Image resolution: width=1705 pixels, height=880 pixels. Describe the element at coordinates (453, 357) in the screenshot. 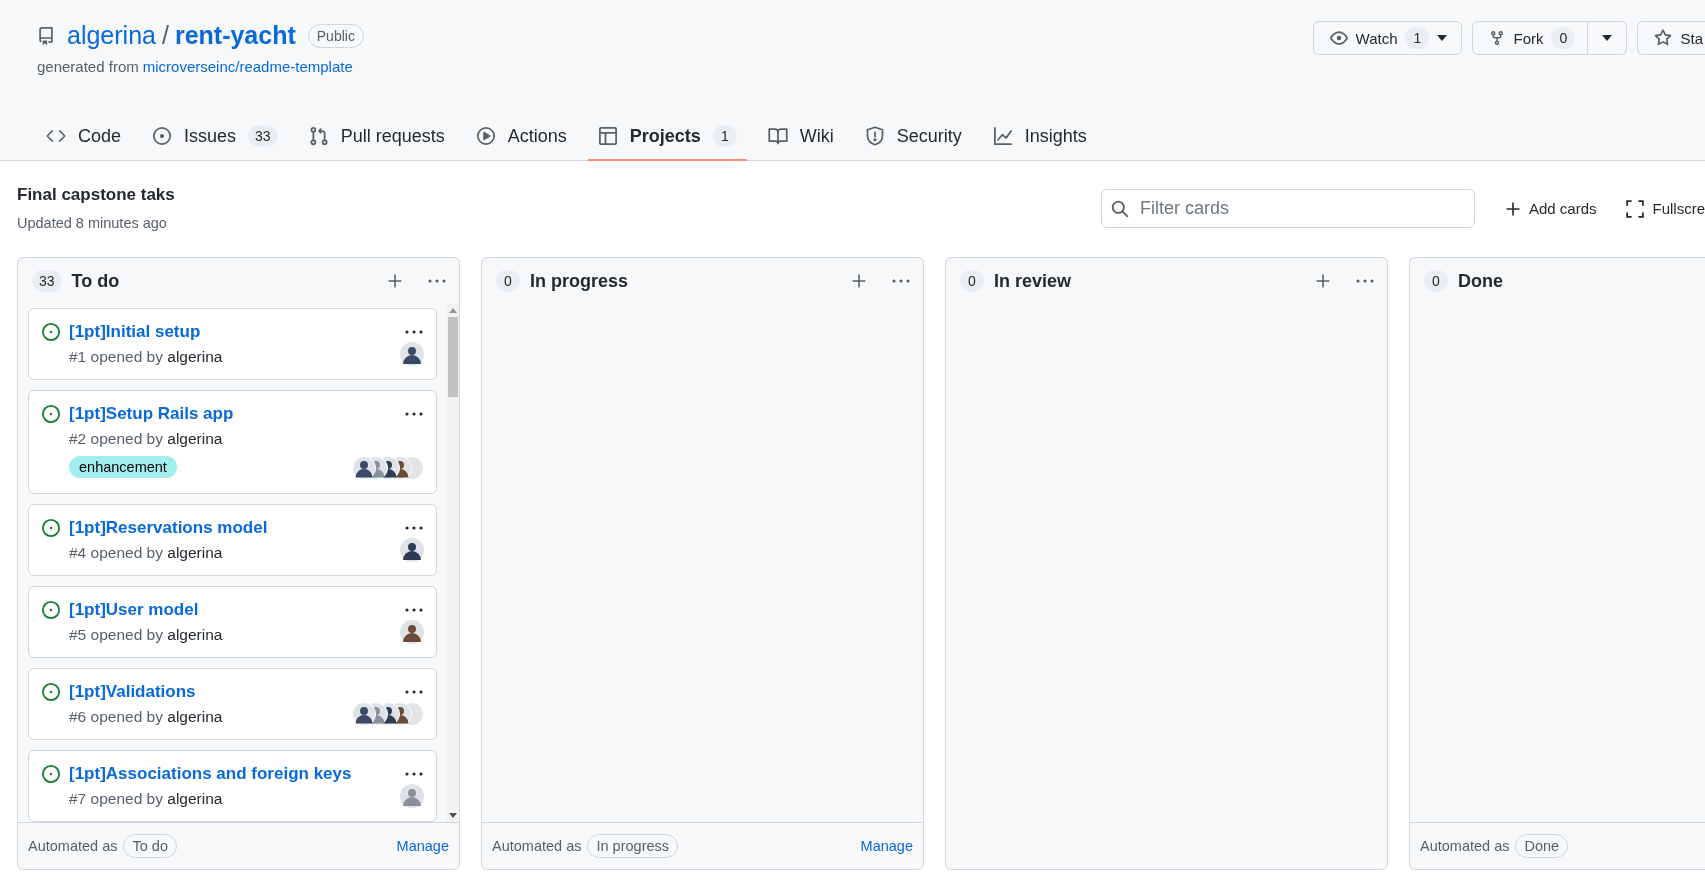

I see `scroll-thumb` at that location.